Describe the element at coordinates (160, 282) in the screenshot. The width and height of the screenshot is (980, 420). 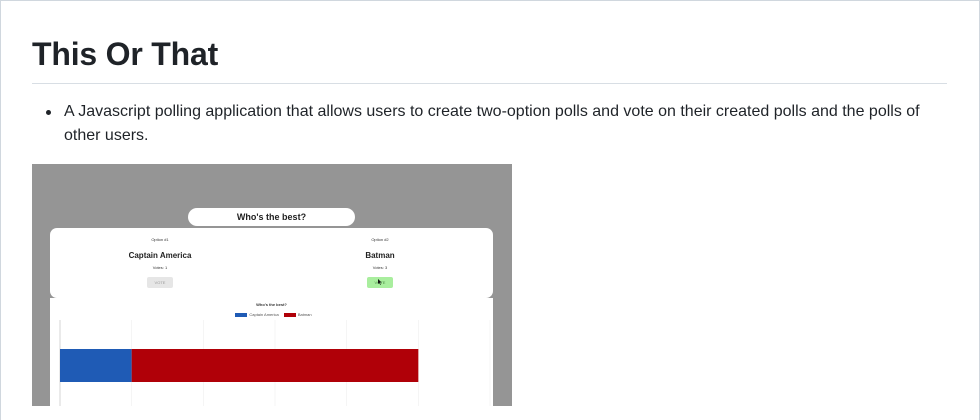
I see `vote-button-option-1: VOTE` at that location.